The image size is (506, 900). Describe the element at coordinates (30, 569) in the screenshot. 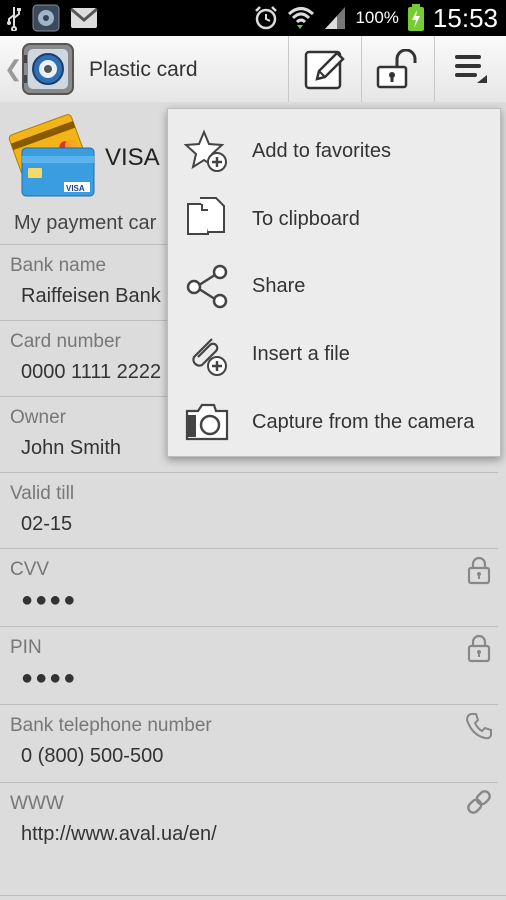

I see `field-label: CVV` at that location.